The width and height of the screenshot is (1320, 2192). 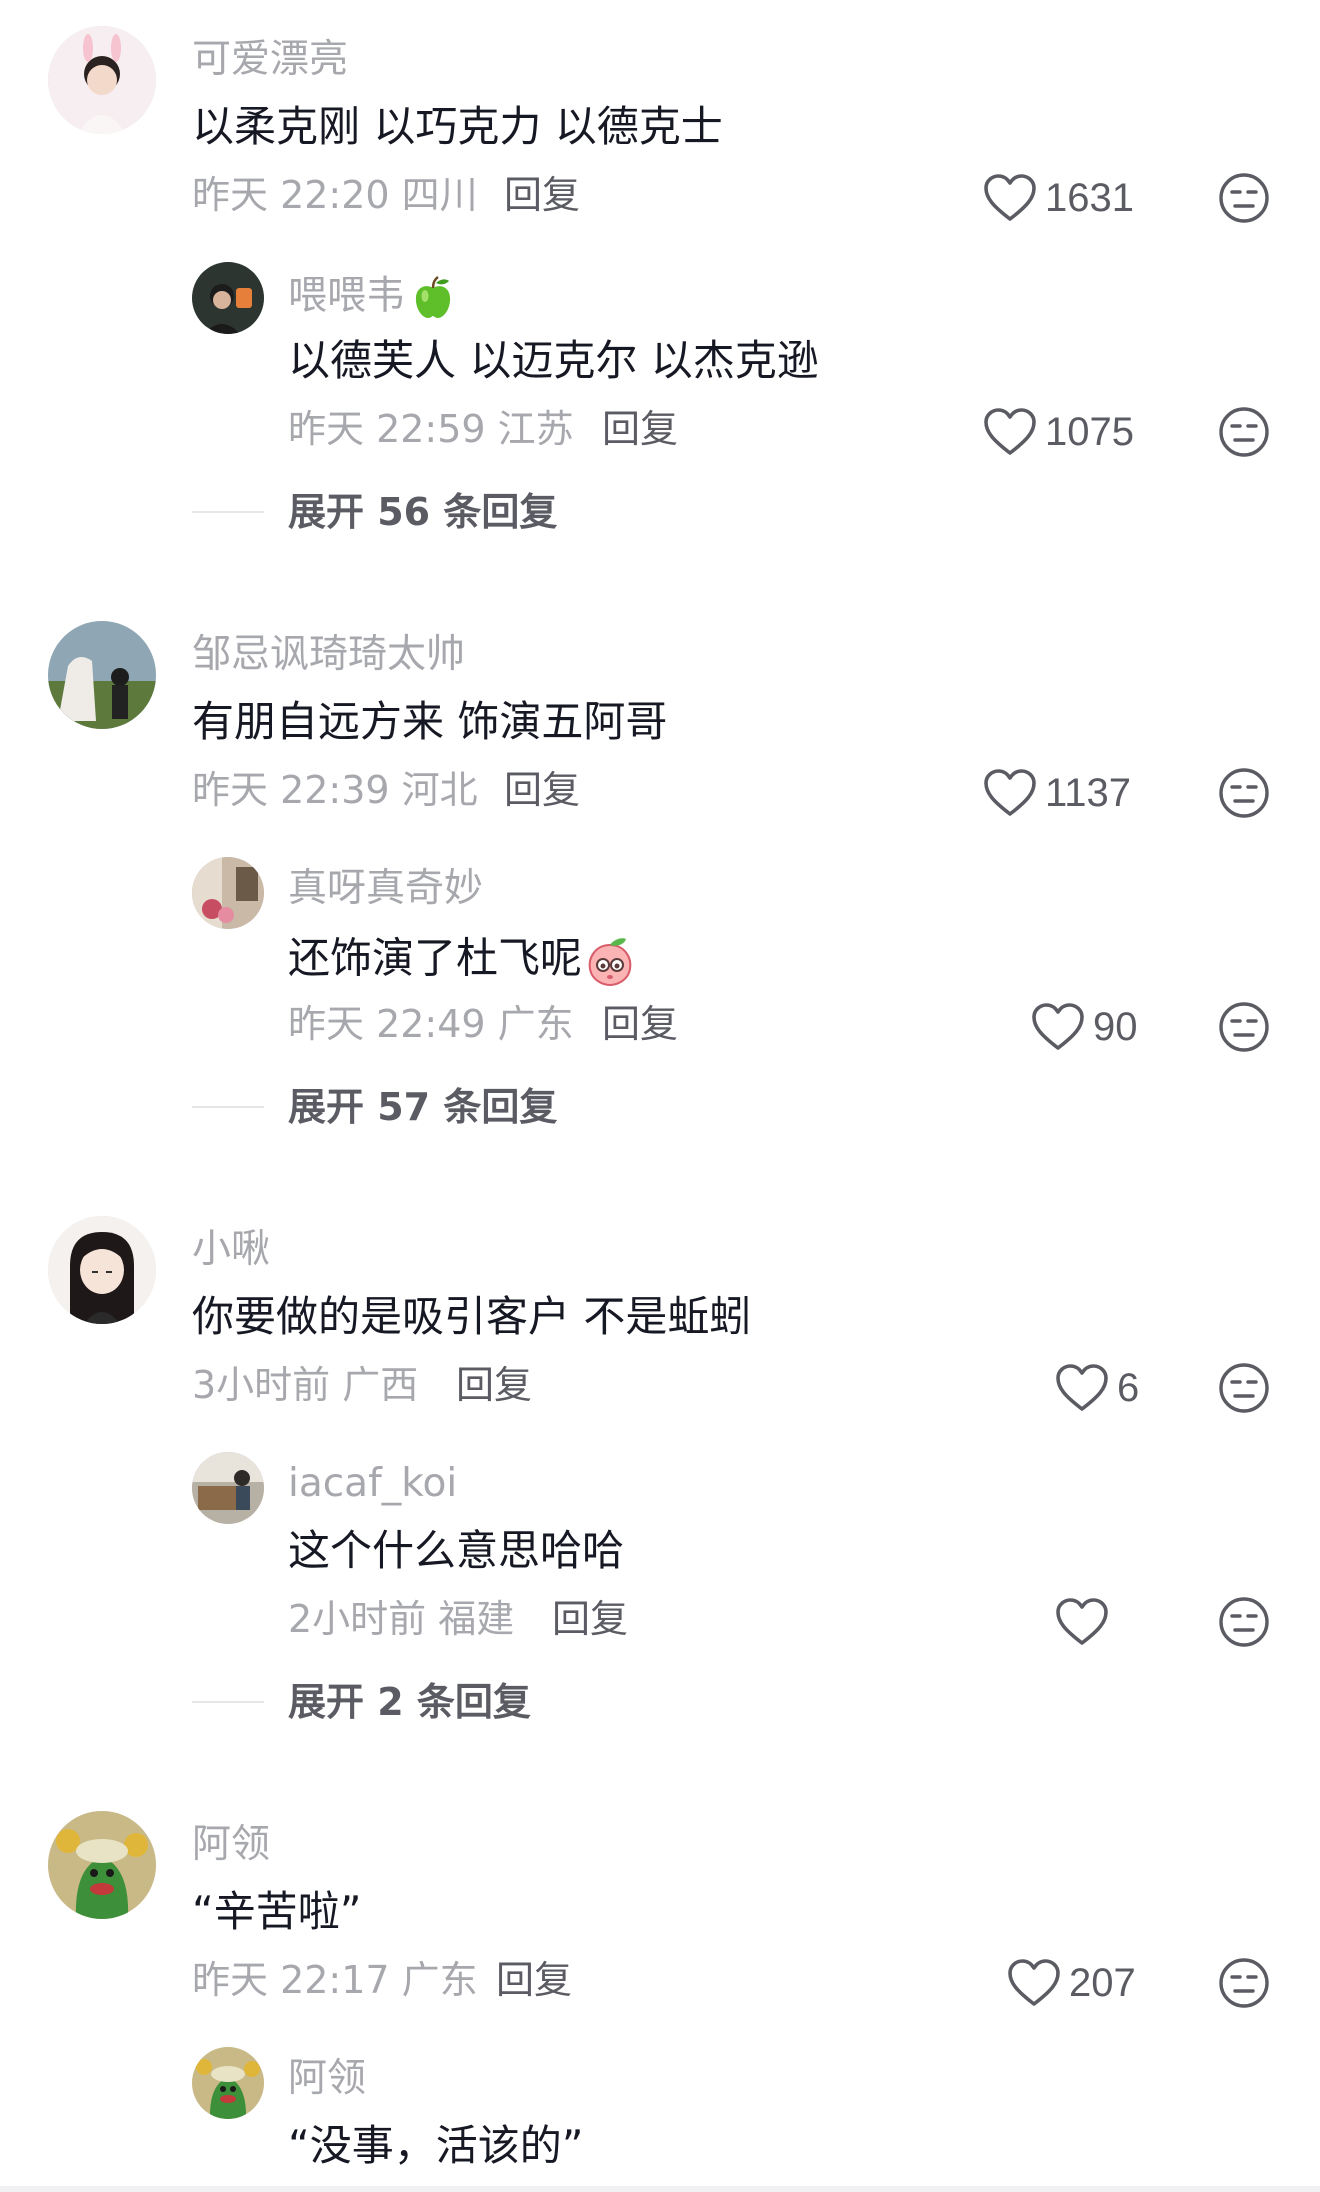 What do you see at coordinates (401, 1619) in the screenshot?
I see `reply-meta: 2小时前 福建` at bounding box center [401, 1619].